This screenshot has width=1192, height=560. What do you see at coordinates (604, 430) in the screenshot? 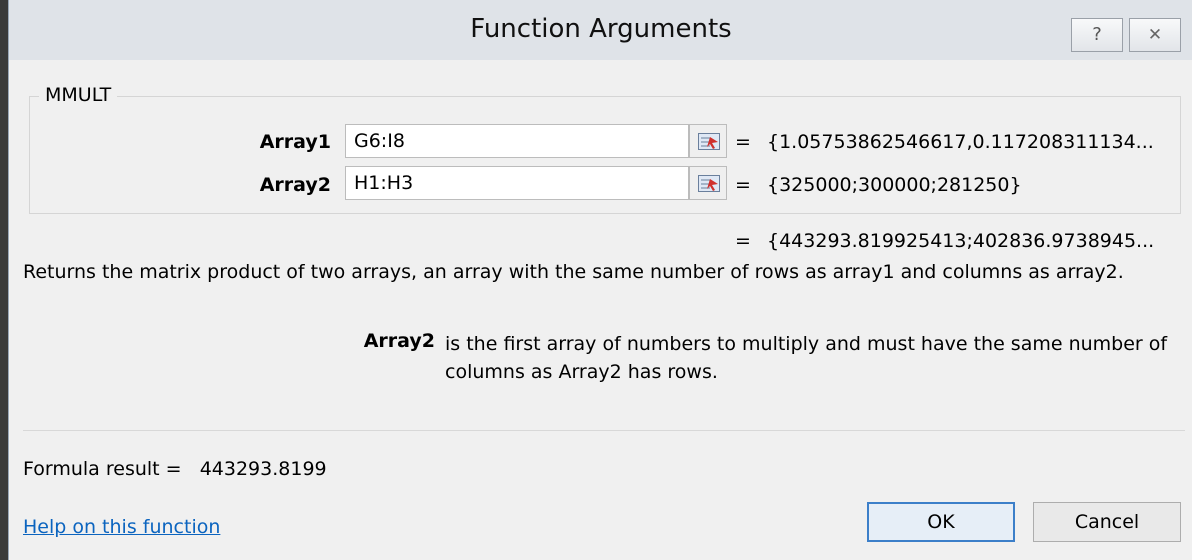
I see `separator-line` at bounding box center [604, 430].